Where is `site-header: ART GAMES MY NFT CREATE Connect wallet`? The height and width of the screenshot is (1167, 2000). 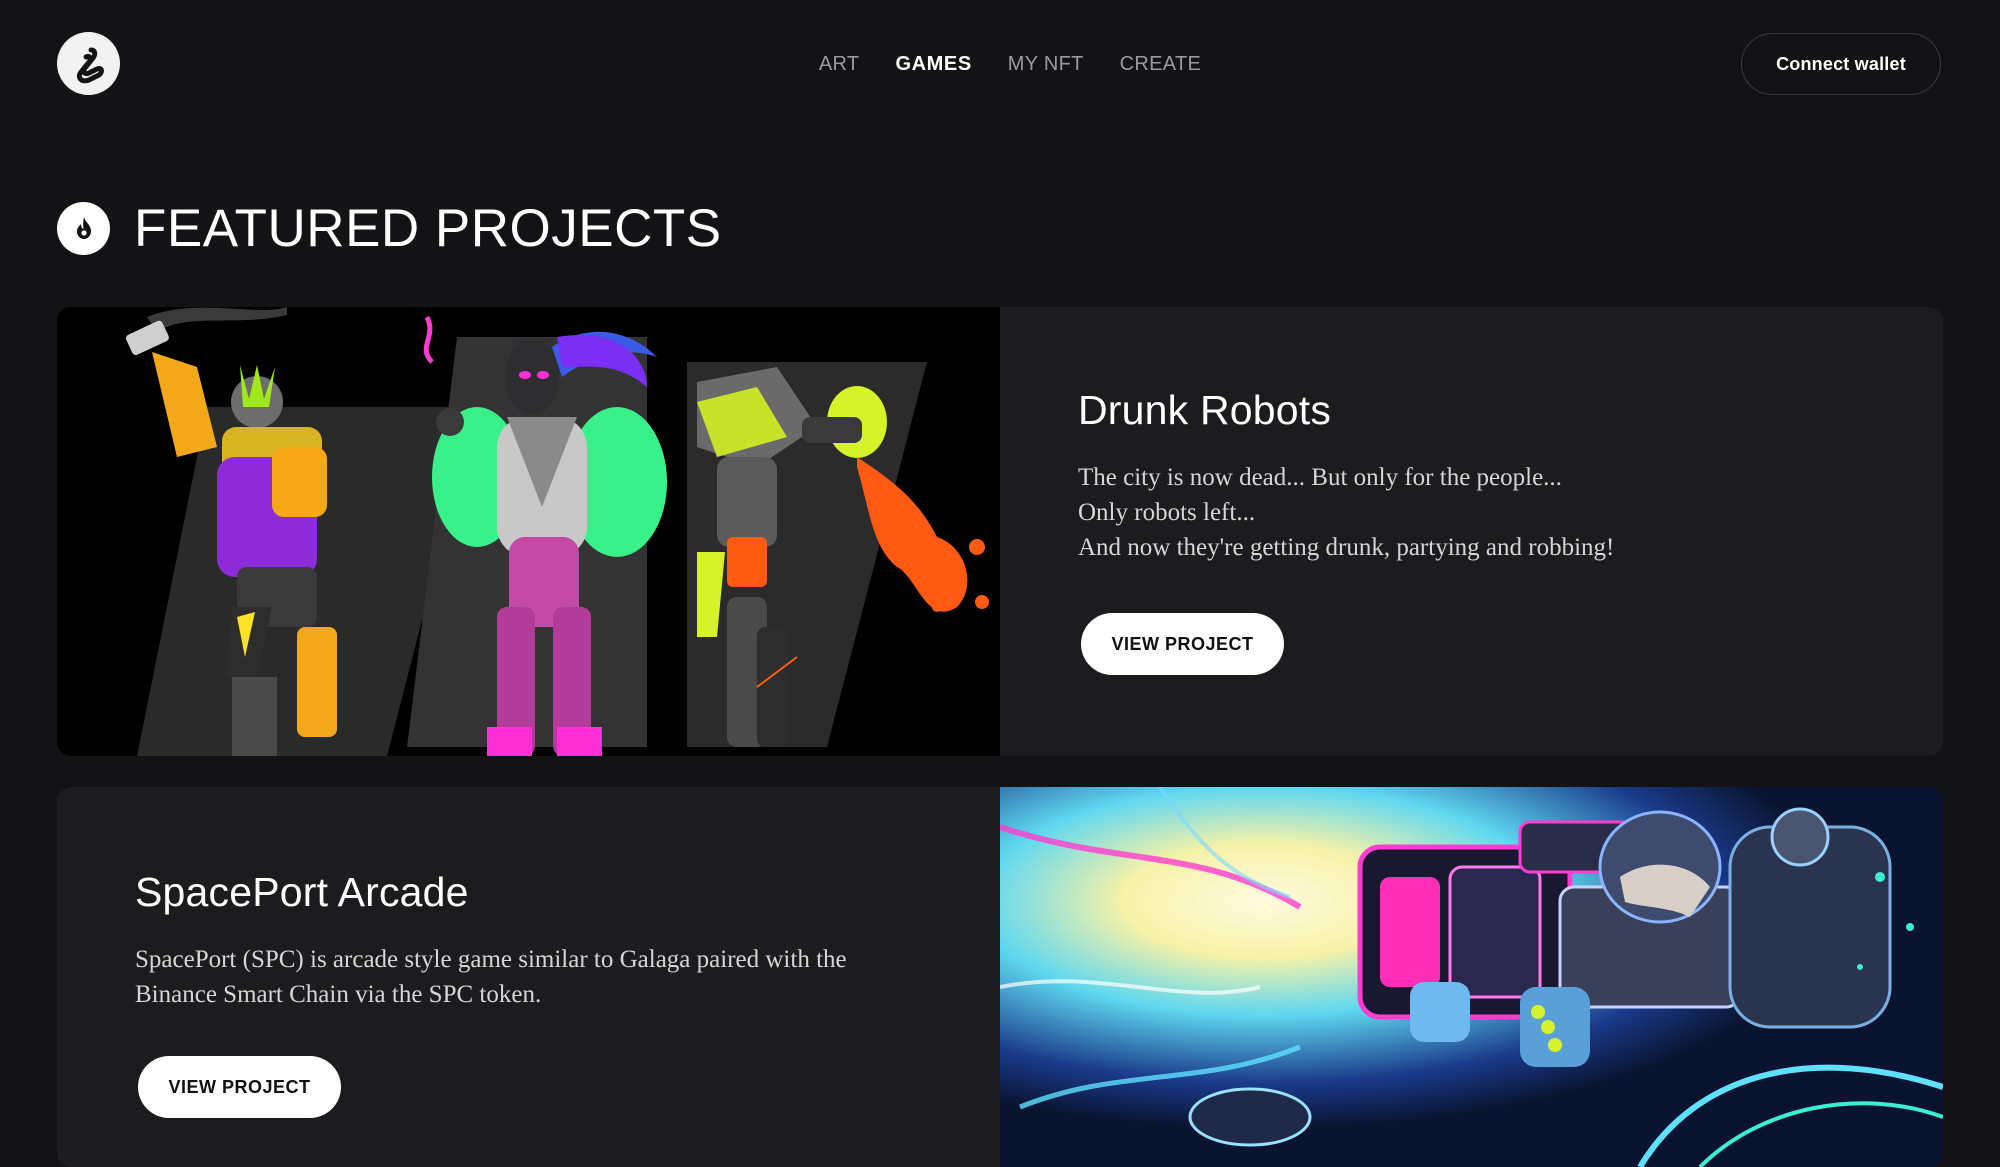 site-header: ART GAMES MY NFT CREATE Connect wallet is located at coordinates (1000, 64).